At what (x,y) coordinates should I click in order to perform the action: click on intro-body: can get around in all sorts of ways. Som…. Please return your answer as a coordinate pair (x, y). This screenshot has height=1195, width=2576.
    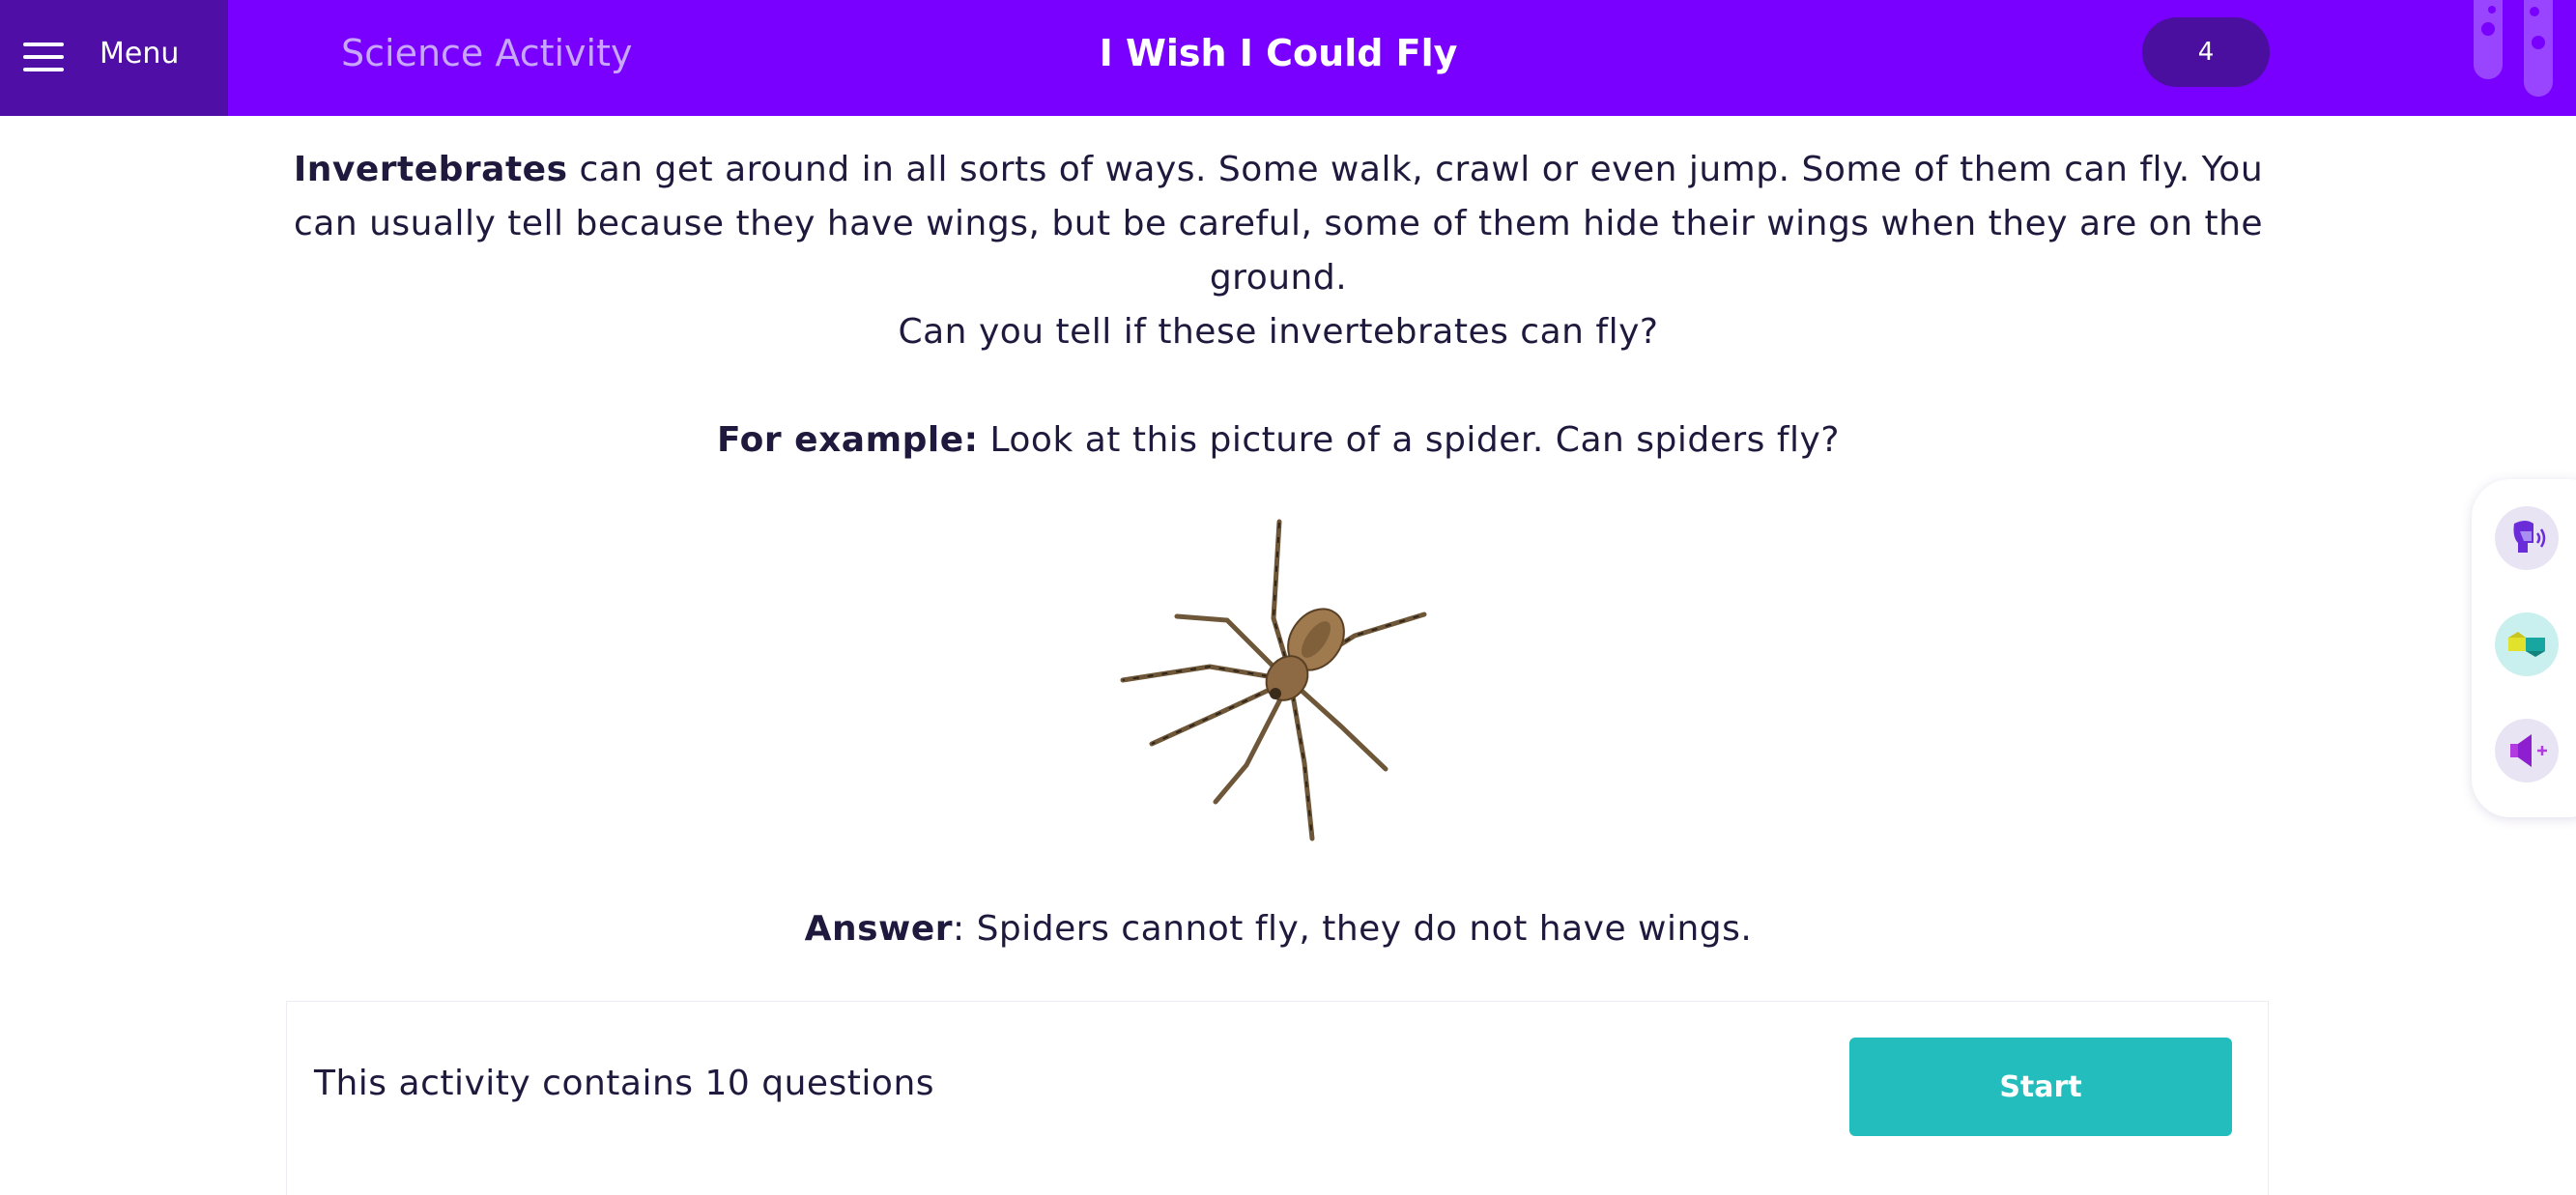
    Looking at the image, I should click on (1279, 224).